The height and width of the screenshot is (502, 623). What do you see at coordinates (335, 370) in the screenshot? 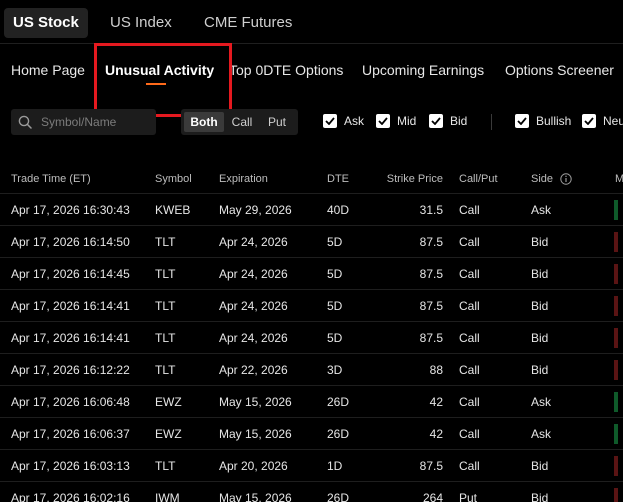
I see `cell-dte: 3D` at bounding box center [335, 370].